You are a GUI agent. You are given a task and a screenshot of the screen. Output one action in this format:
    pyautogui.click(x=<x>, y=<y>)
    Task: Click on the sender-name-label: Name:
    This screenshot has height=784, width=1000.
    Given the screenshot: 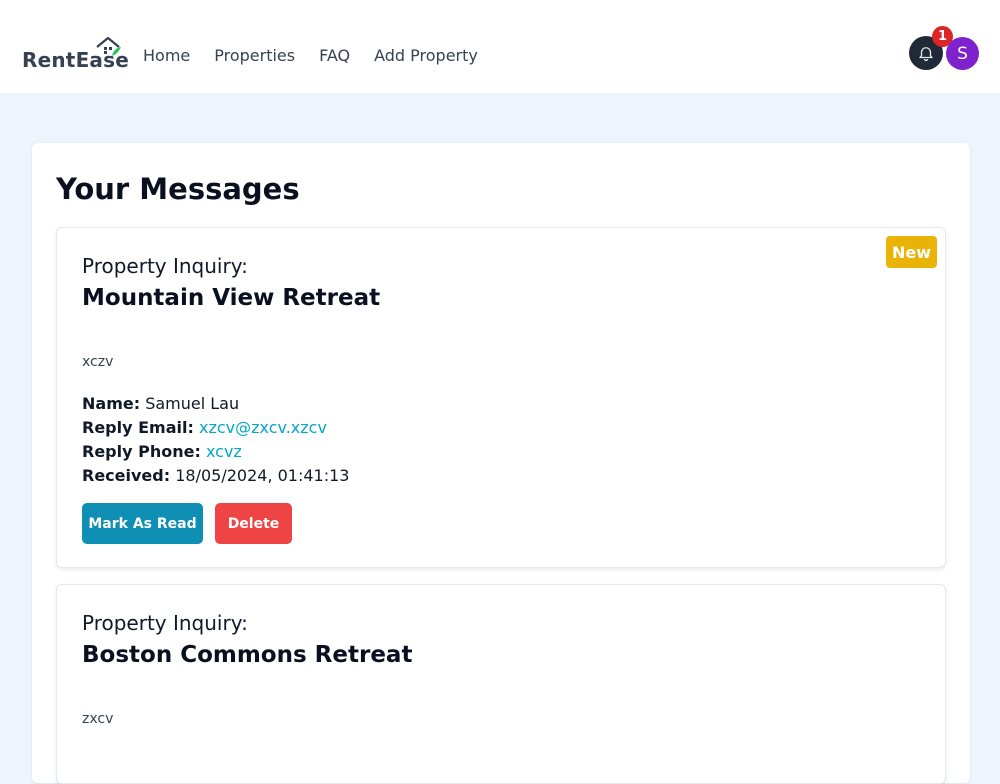 What is the action you would take?
    pyautogui.click(x=111, y=403)
    